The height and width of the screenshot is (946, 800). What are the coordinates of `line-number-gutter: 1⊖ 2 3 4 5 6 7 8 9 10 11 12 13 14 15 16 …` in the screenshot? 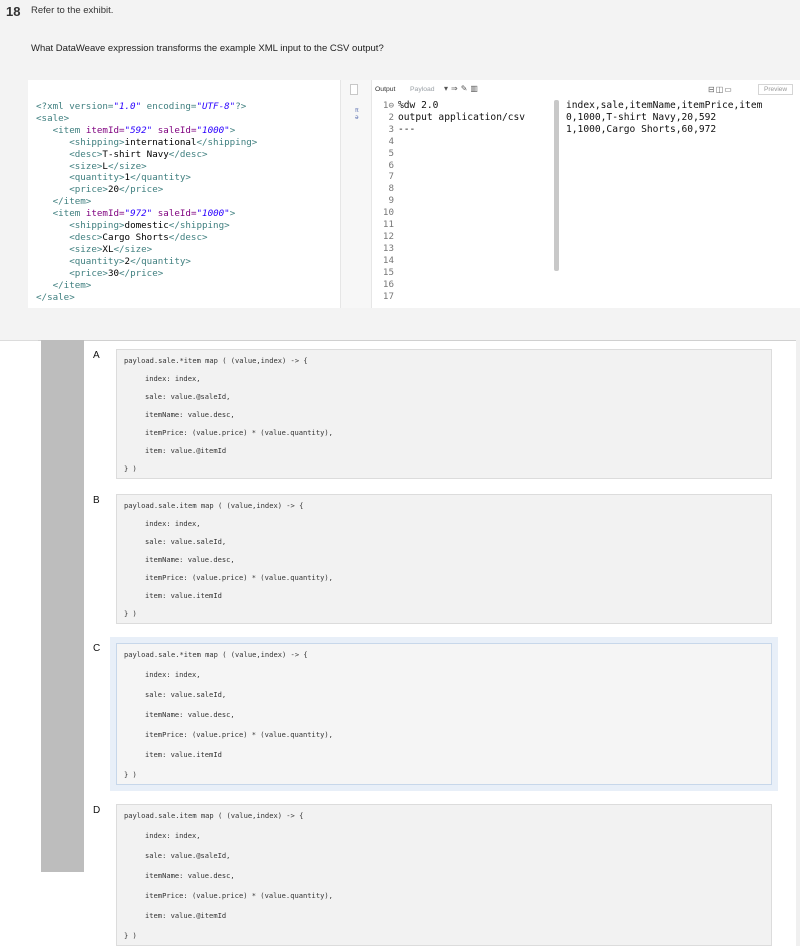 It's located at (383, 204).